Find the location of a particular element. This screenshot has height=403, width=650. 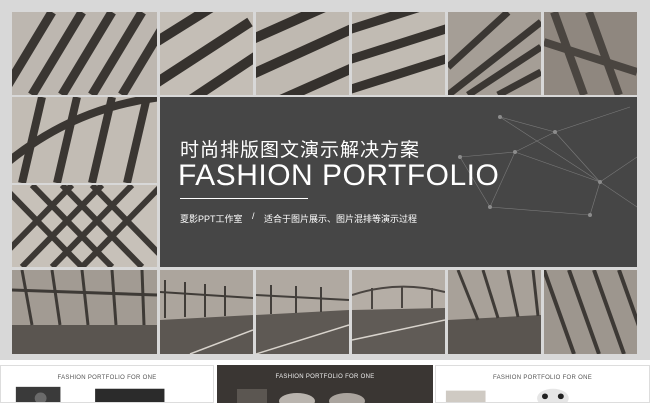

thumbnail-slide-1: FASHION PORTFOLIO FOR ONE is located at coordinates (107, 384).